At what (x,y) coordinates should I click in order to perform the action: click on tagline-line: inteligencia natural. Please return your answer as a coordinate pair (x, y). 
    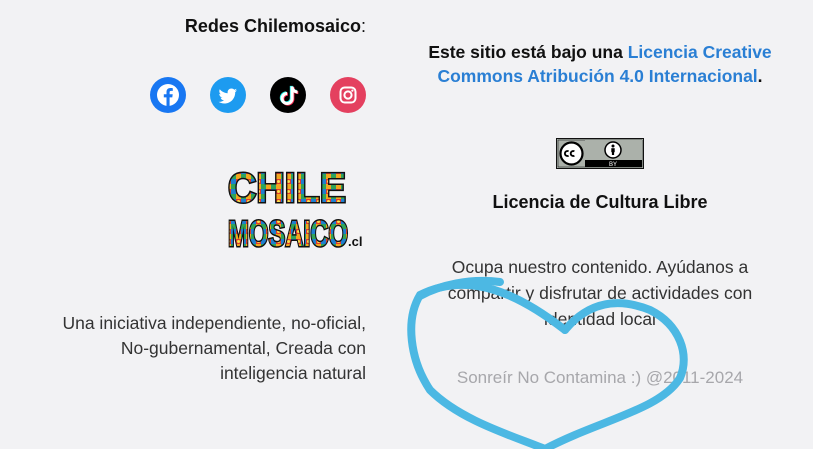
    Looking at the image, I should click on (293, 373).